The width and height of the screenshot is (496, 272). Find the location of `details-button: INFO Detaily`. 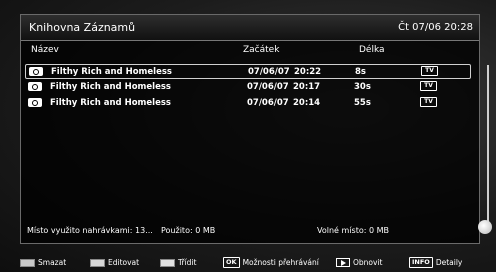

details-button: INFO Detaily is located at coordinates (435, 262).